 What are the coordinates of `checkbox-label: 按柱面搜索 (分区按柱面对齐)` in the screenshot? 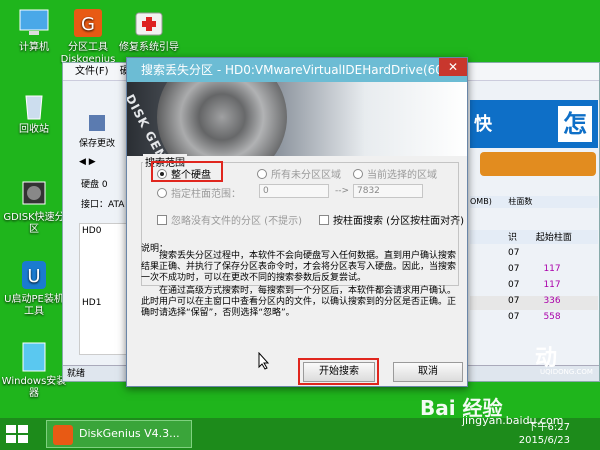 It's located at (398, 221).